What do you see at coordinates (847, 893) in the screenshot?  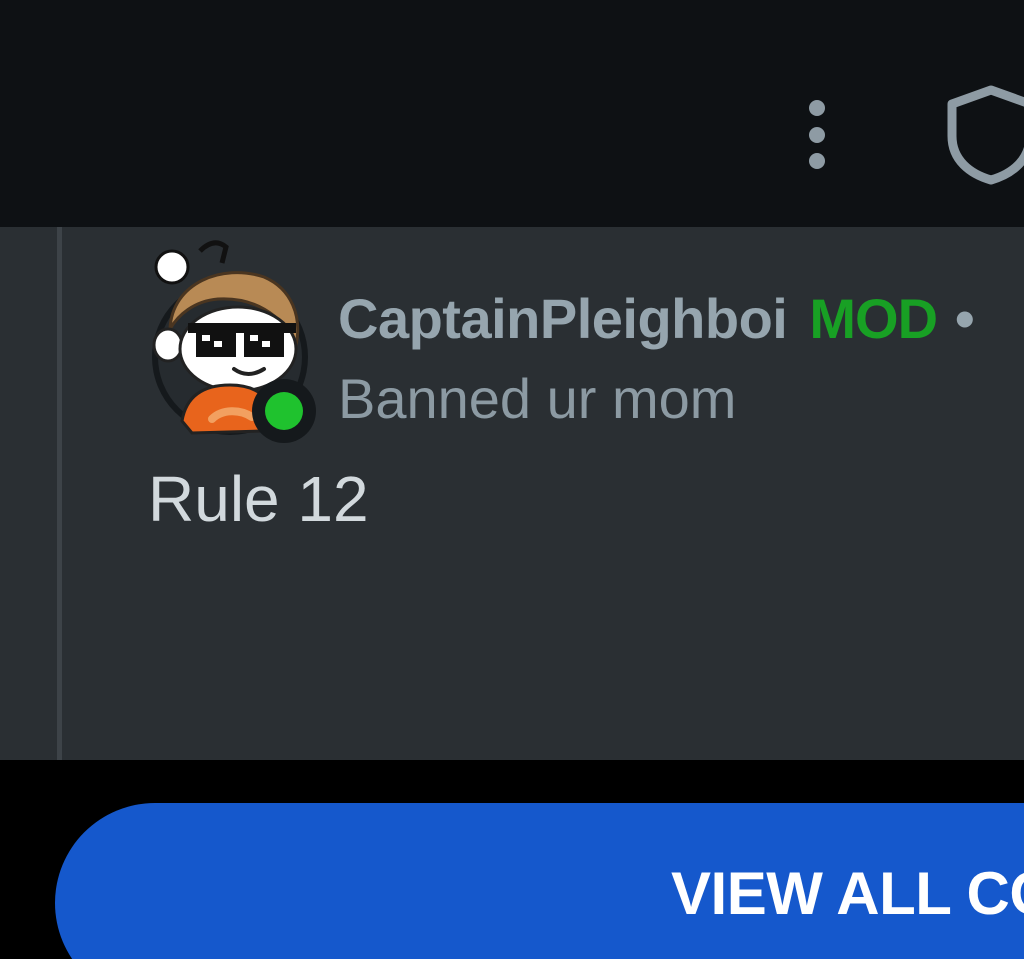 I see `view-all-comments-label: VIEW ALL COMMENTS` at bounding box center [847, 893].